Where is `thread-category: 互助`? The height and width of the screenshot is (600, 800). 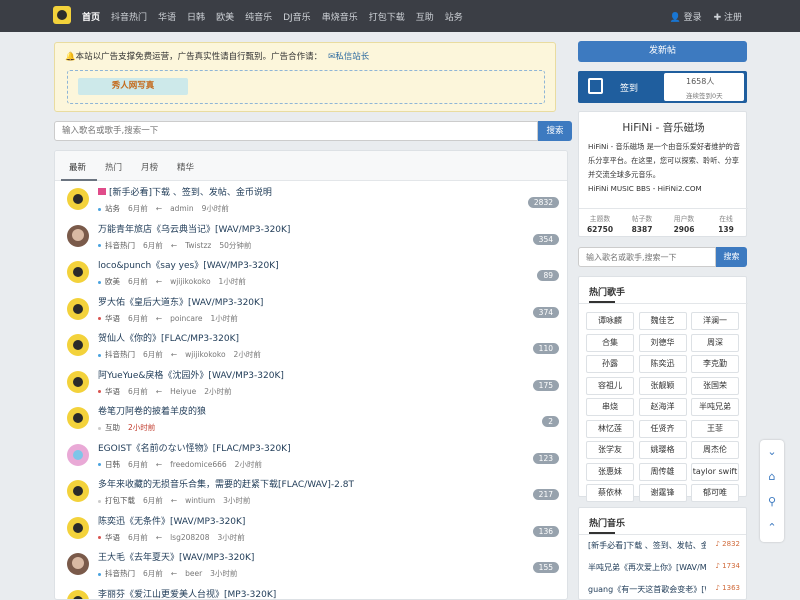
thread-category: 互助 is located at coordinates (112, 427).